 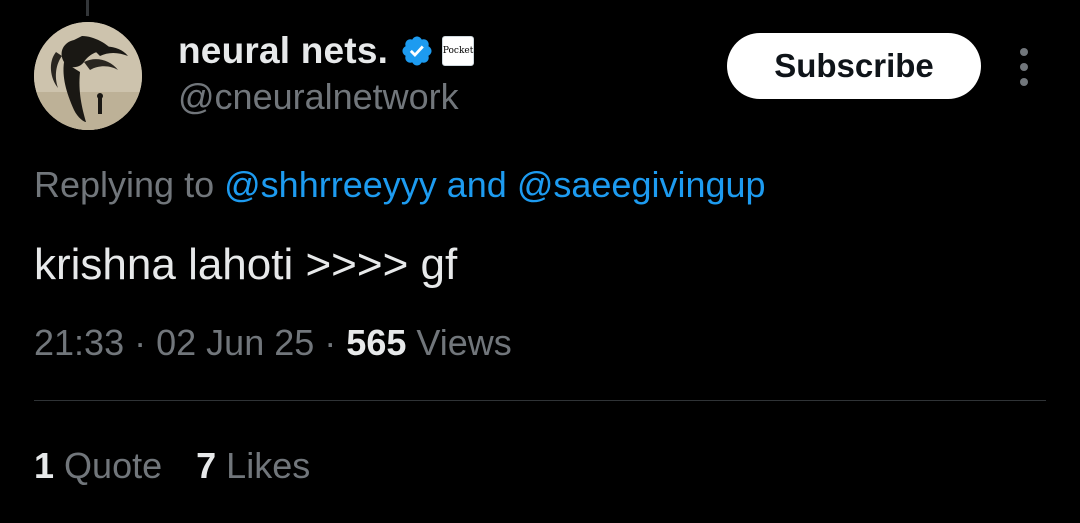 What do you see at coordinates (641, 184) in the screenshot?
I see `mention-link: @saeegivingup` at bounding box center [641, 184].